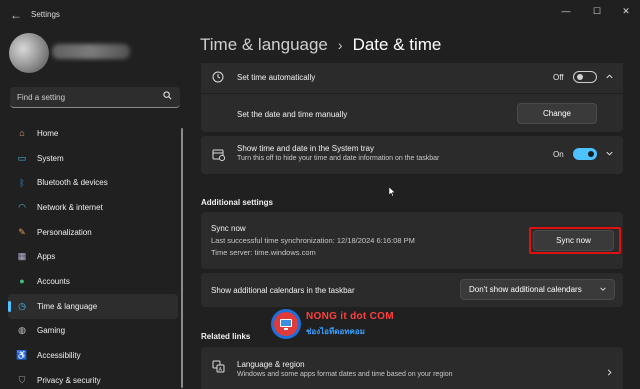 Image resolution: width=640 pixels, height=389 pixels. I want to click on brush-icon: ✎, so click(22, 231).